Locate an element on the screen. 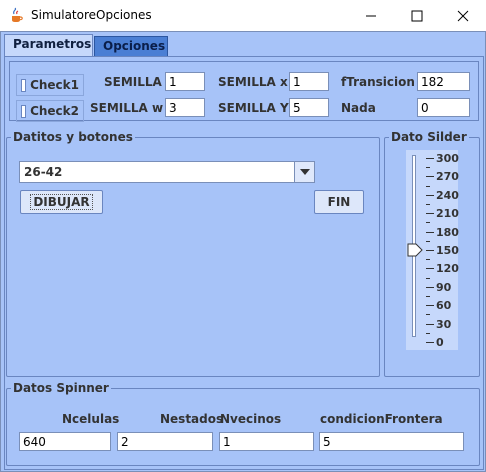 The image size is (486, 472). slider-thumb is located at coordinates (415, 250).